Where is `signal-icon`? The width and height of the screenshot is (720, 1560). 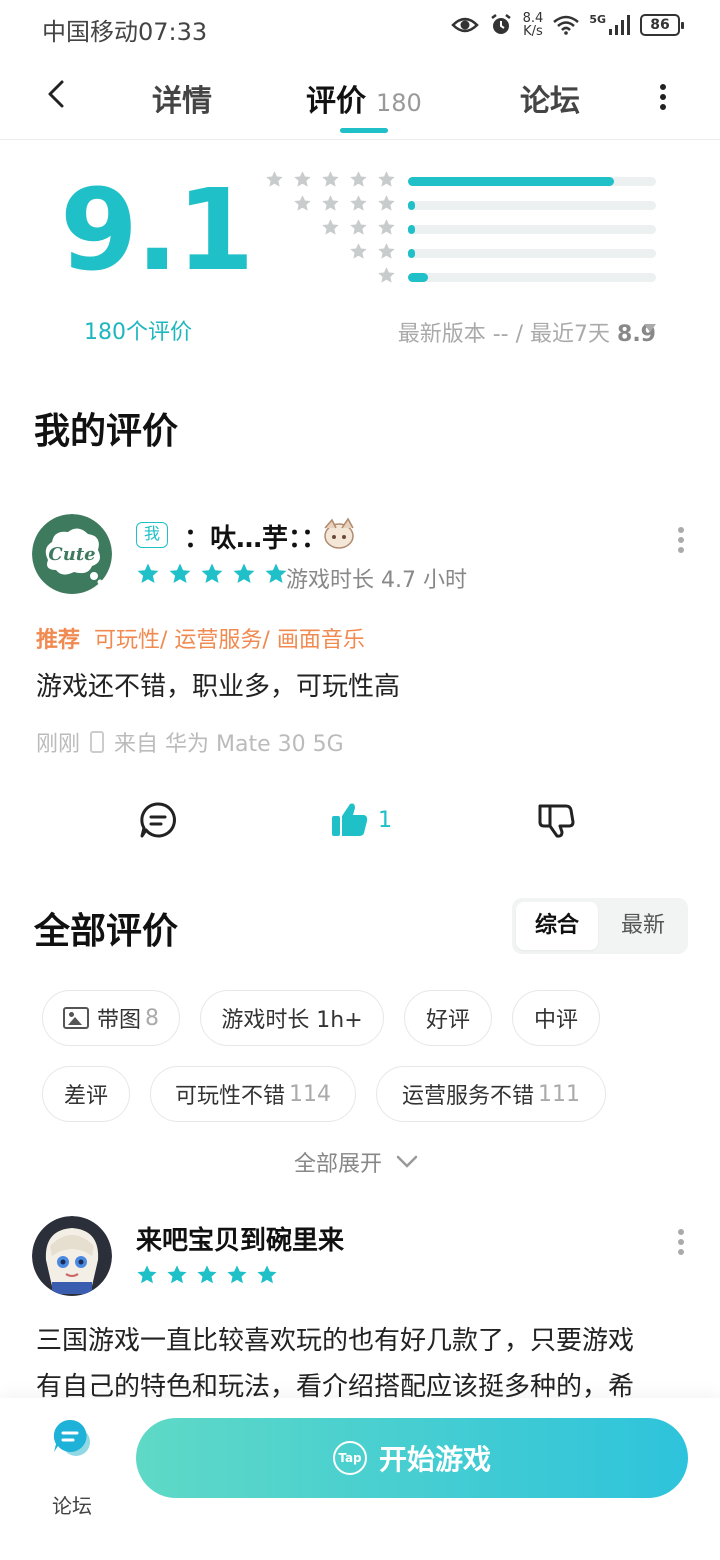
signal-icon is located at coordinates (619, 25).